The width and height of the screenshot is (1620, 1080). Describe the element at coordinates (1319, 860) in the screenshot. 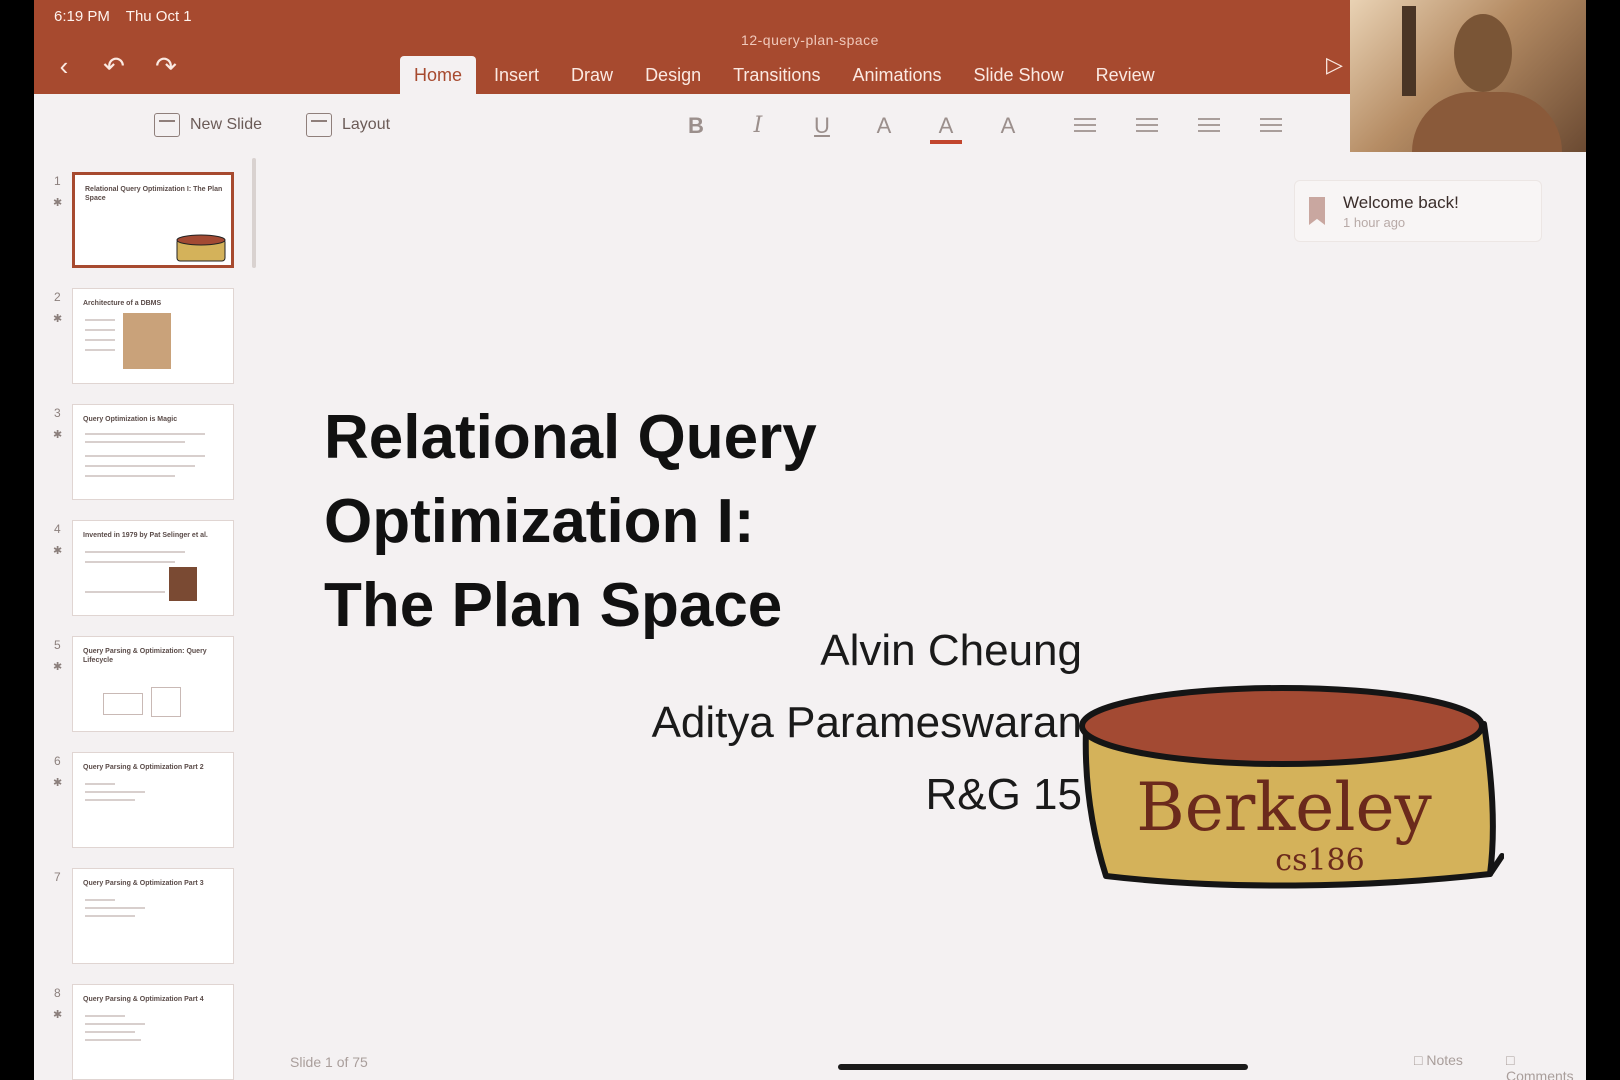

I see `logo-subtext: cs186` at that location.